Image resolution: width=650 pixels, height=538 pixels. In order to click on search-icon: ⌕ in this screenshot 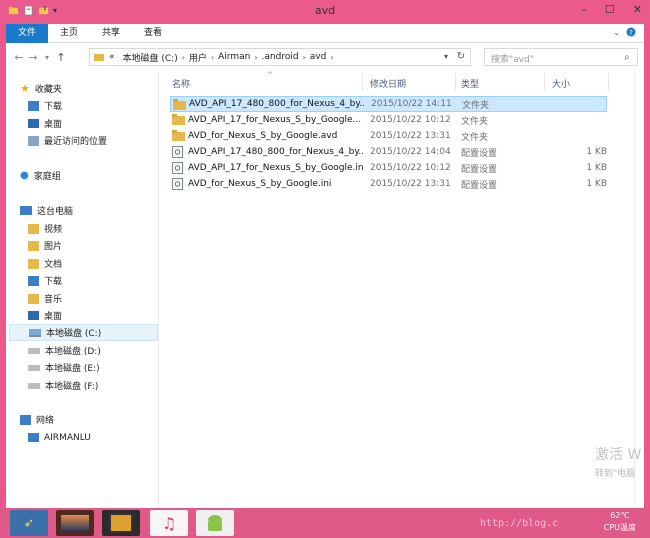, I will do `click(627, 57)`.